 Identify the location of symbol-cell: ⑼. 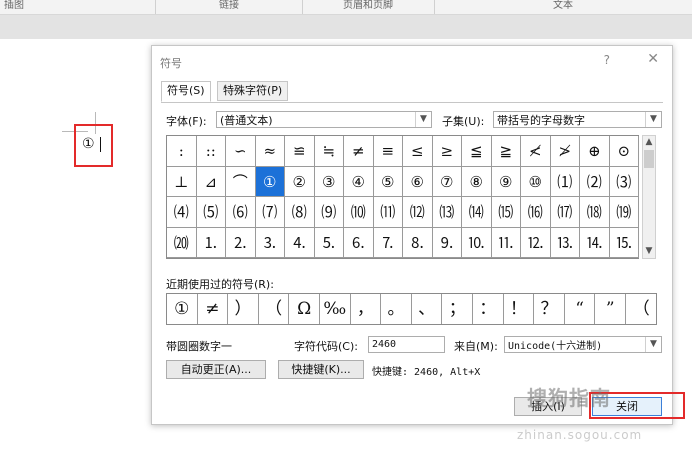
(329, 212).